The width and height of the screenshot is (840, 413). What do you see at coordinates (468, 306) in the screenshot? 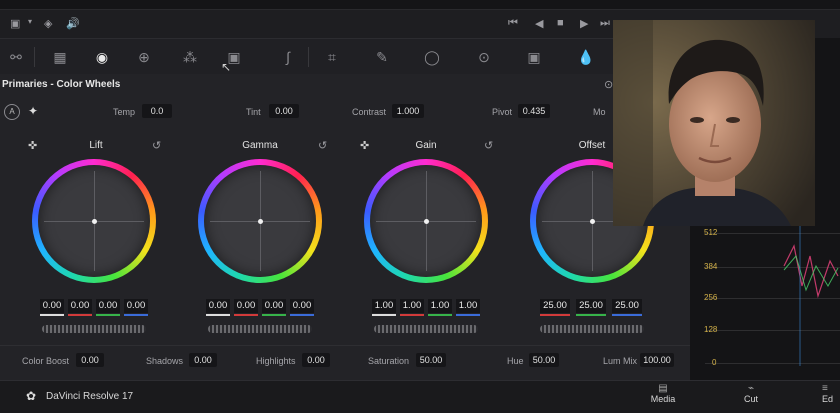
I see `gain-b-value: 1.00` at bounding box center [468, 306].